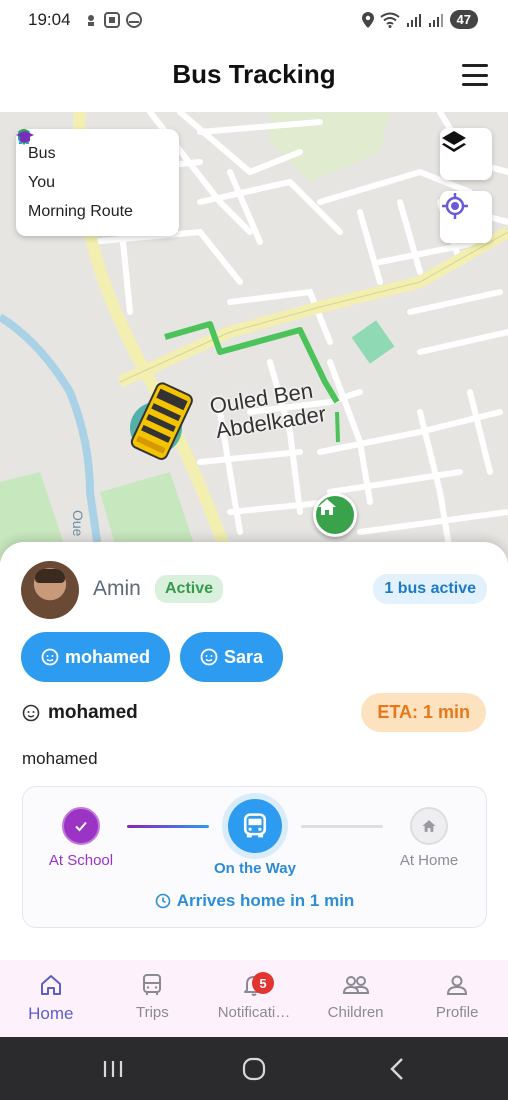 The height and width of the screenshot is (1100, 508). Describe the element at coordinates (255, 868) in the screenshot. I see `step-label: On the Way` at that location.